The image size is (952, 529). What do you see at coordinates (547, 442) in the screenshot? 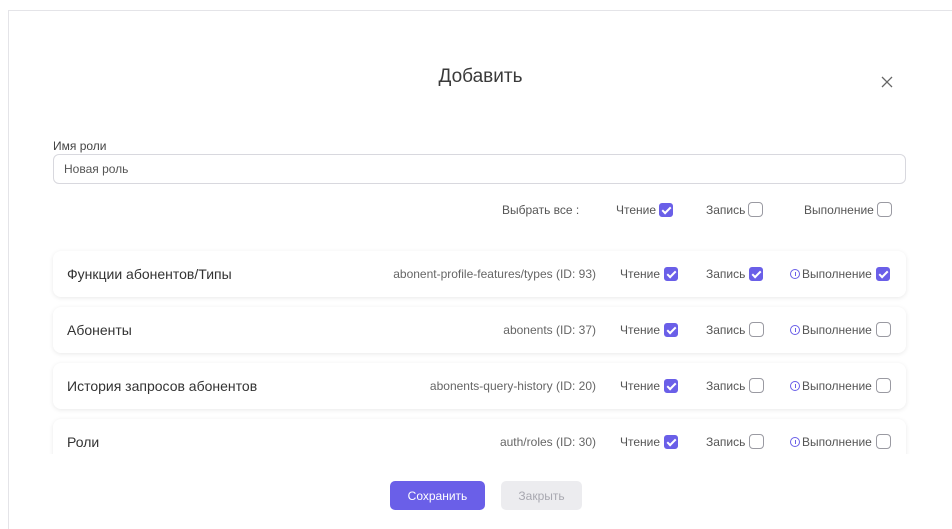
I see `permission-path: auth/roles (ID: 30)` at bounding box center [547, 442].